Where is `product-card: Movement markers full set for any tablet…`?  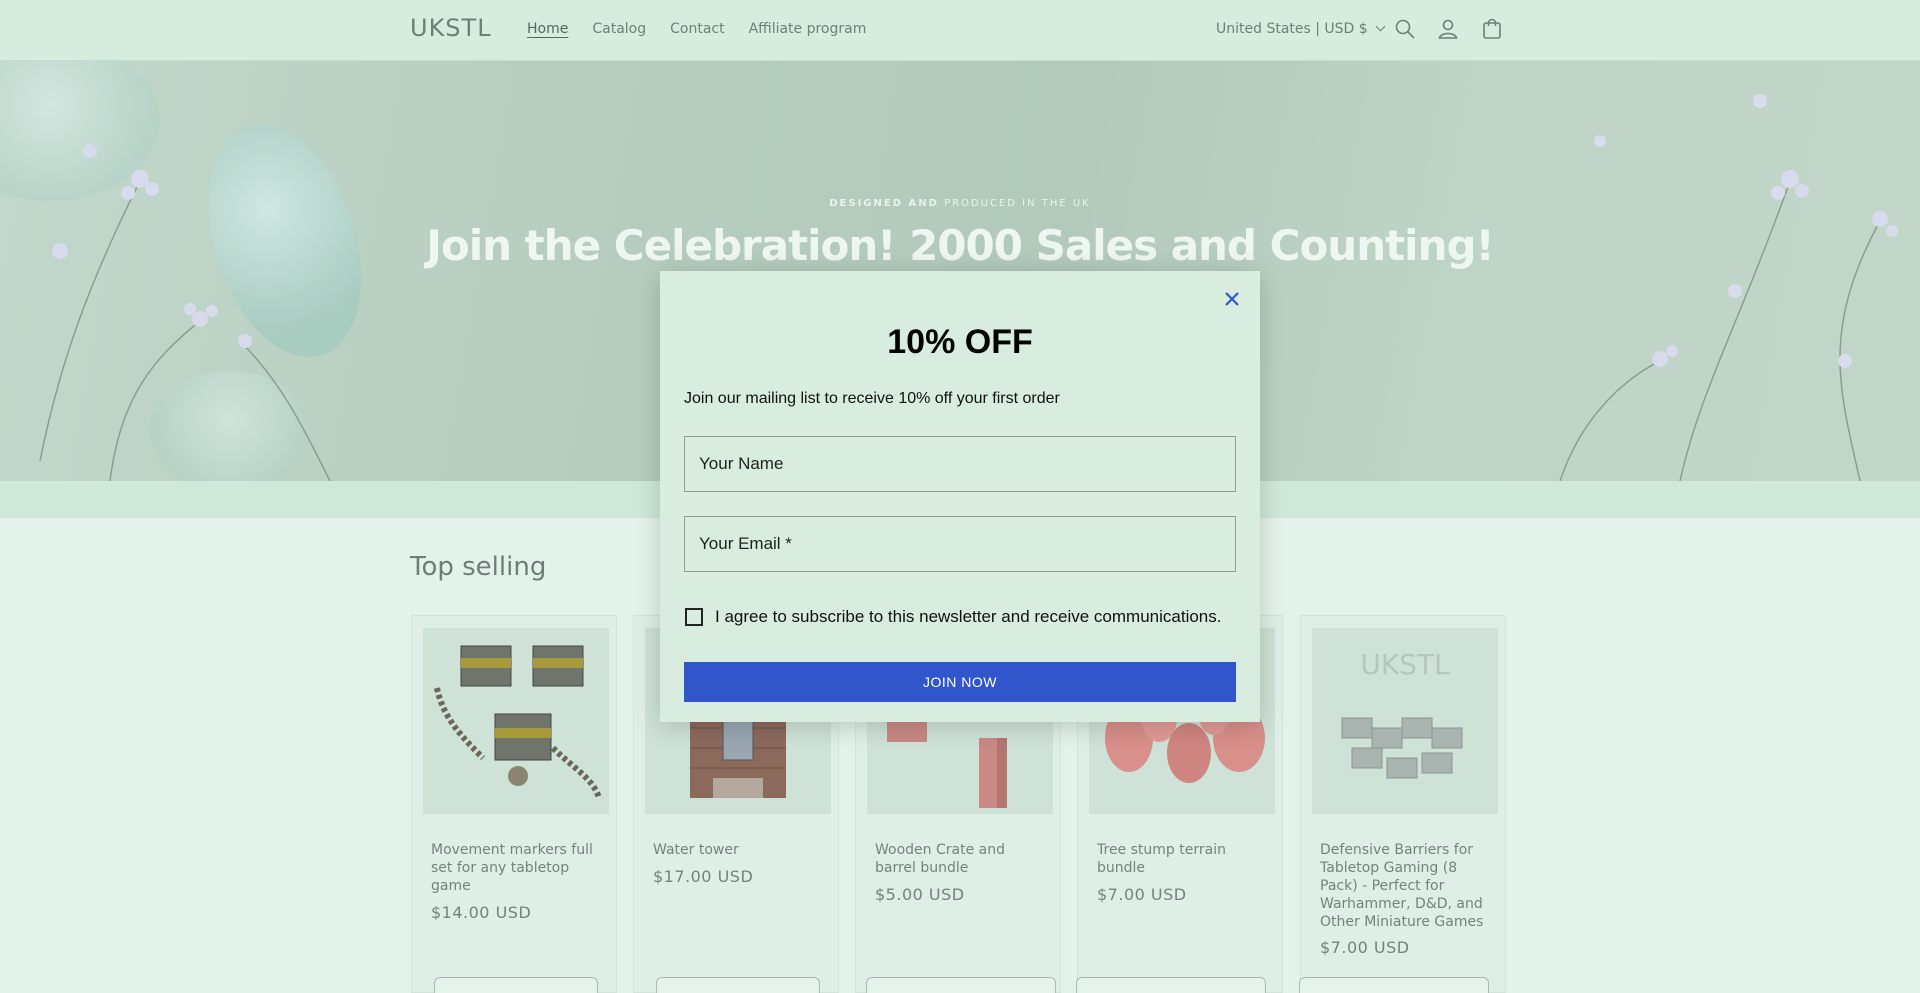 product-card: Movement markers full set for any tablet… is located at coordinates (514, 804).